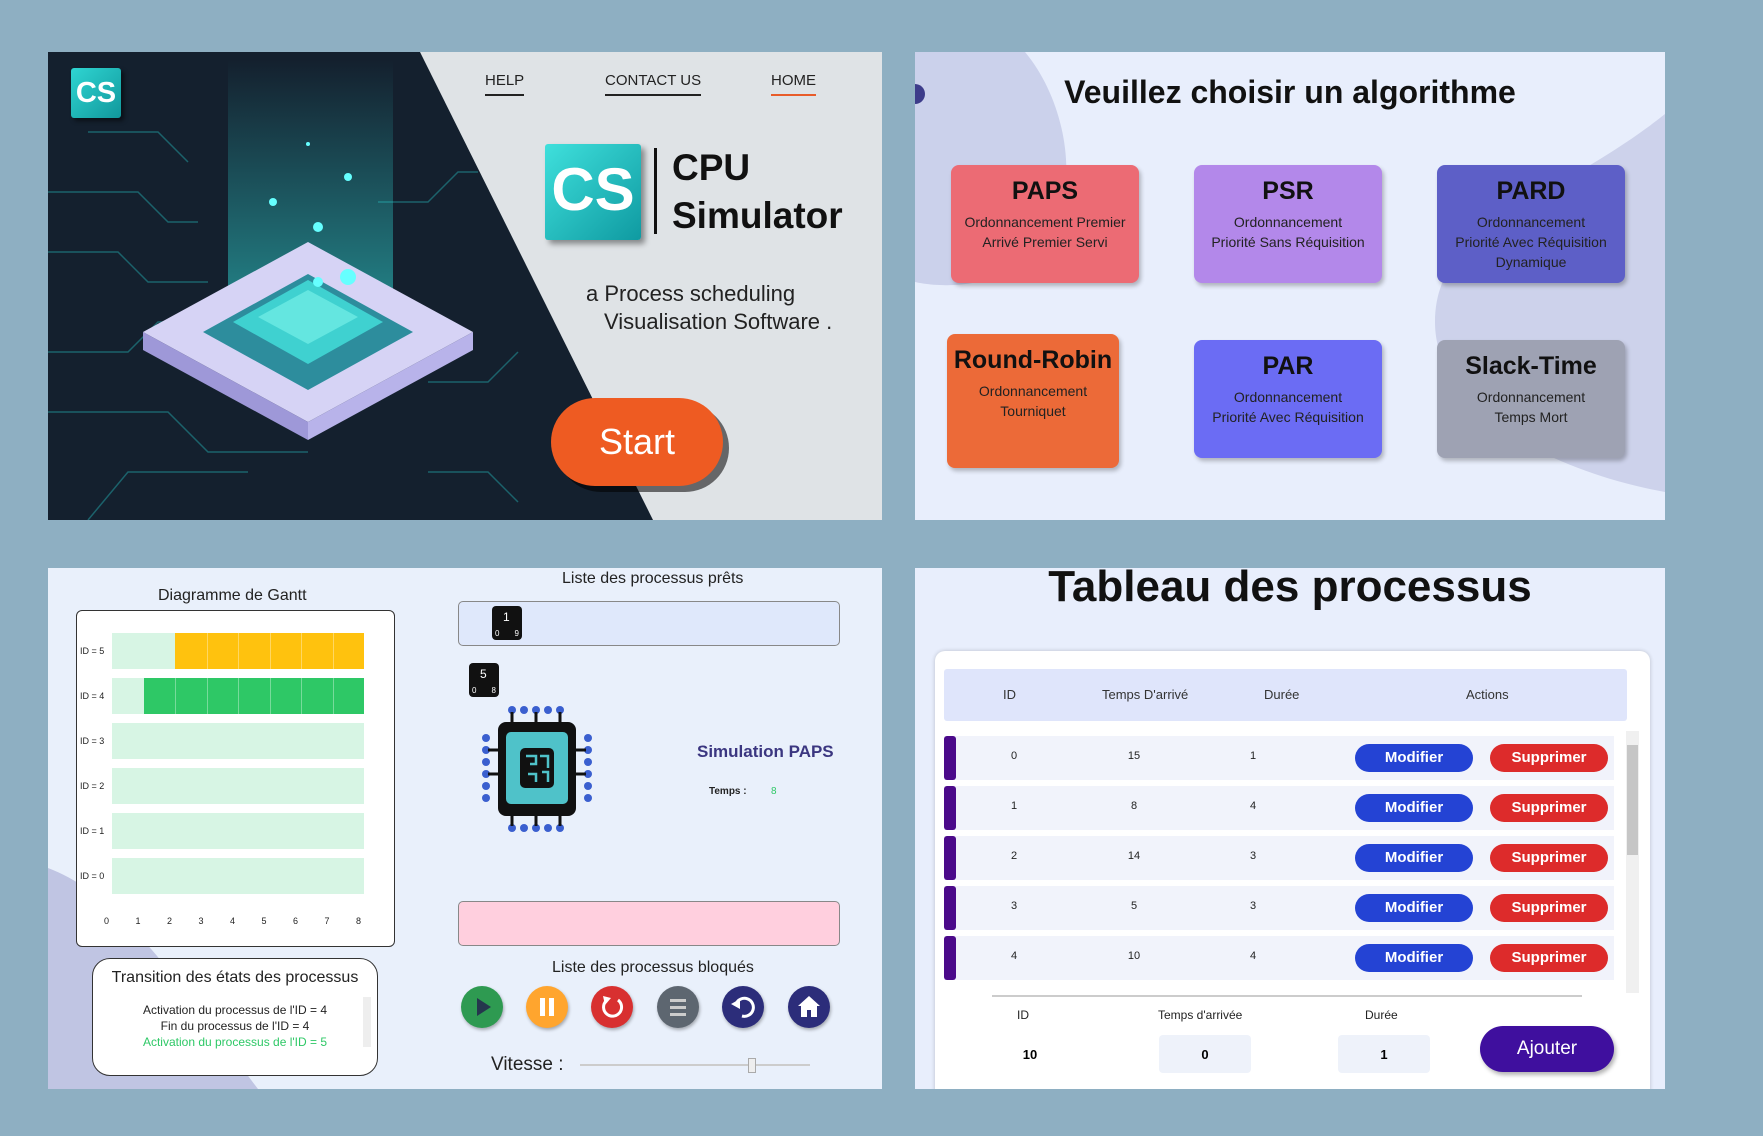 The width and height of the screenshot is (1763, 1136). I want to click on form-id-field, so click(1030, 1054).